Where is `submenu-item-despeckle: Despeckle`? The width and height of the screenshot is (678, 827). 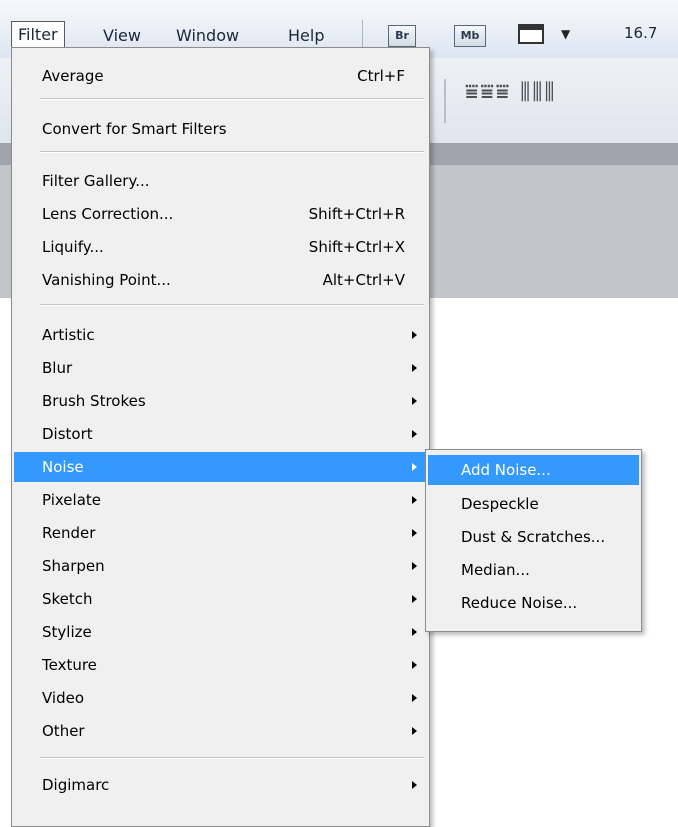
submenu-item-despeckle: Despeckle is located at coordinates (533, 504).